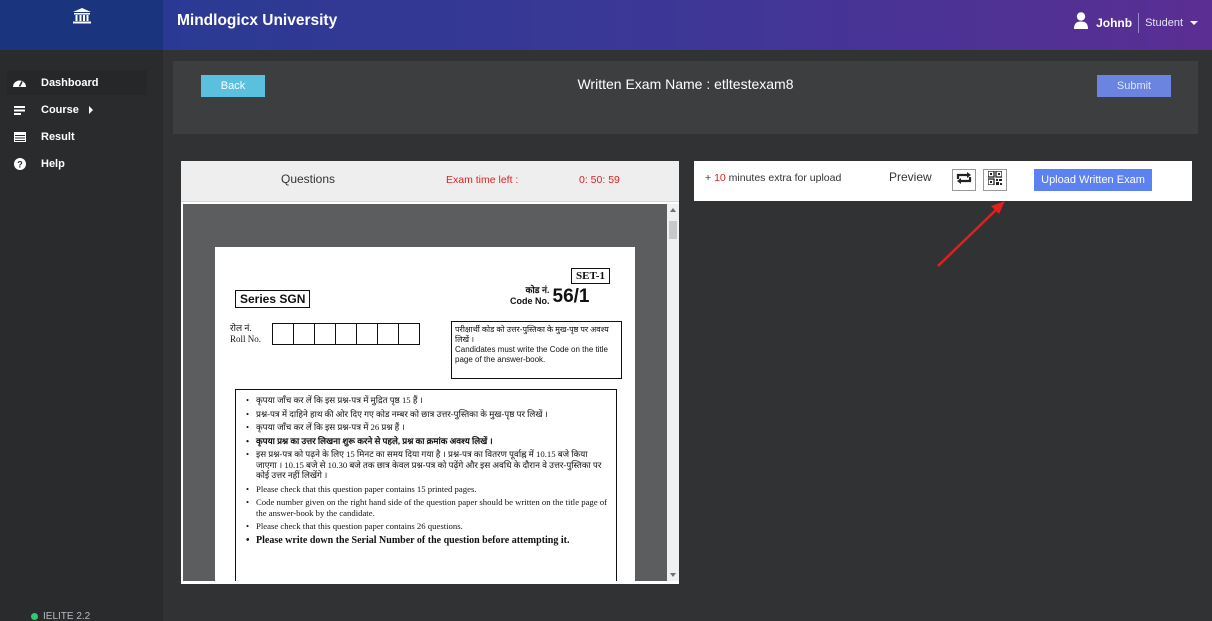 This screenshot has width=1212, height=621. I want to click on roll-number-label: रोल नं. Roll No., so click(245, 334).